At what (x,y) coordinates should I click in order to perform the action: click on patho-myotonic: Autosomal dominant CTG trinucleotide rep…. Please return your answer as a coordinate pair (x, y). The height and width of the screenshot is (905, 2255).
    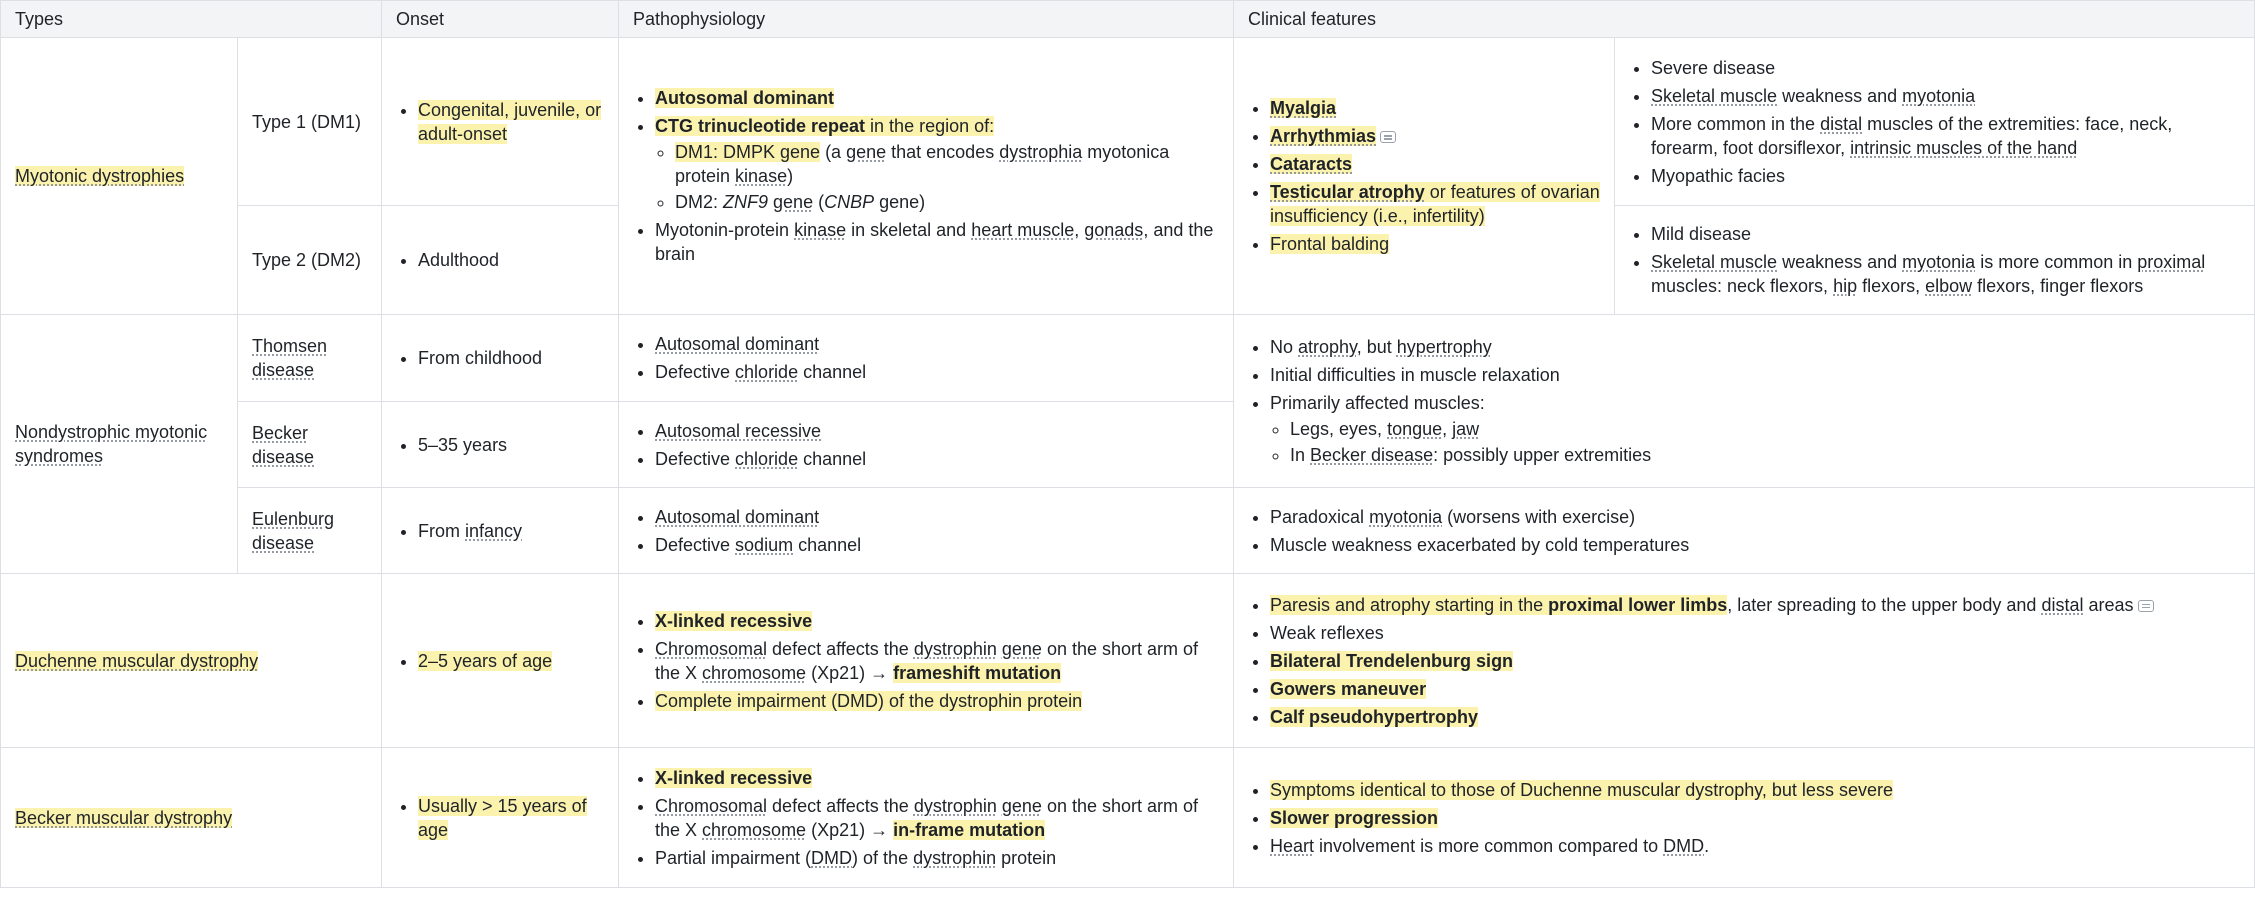
    Looking at the image, I should click on (926, 176).